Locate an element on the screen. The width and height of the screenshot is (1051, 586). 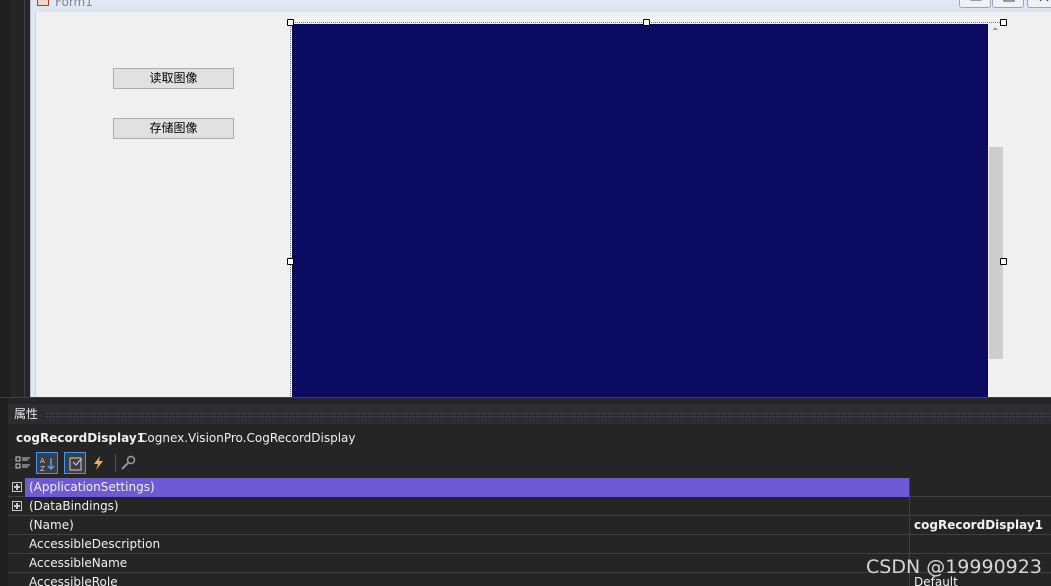
save-image-button: 存储图像 is located at coordinates (173, 128).